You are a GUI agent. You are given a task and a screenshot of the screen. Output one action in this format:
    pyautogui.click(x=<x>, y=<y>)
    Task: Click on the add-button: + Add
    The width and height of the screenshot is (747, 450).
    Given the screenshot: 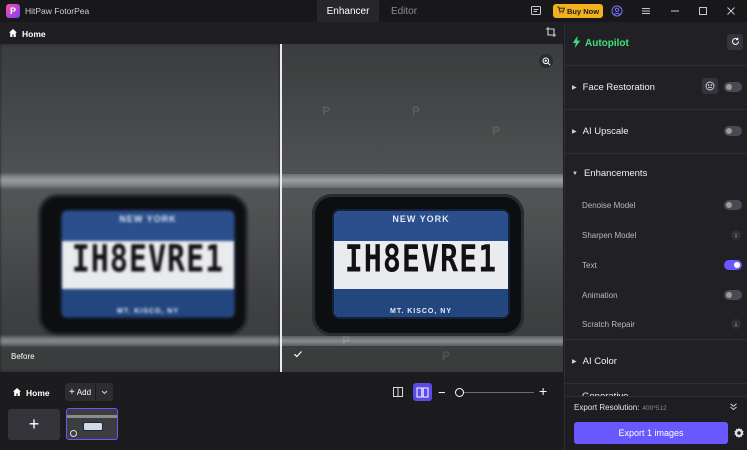 What is the action you would take?
    pyautogui.click(x=89, y=392)
    